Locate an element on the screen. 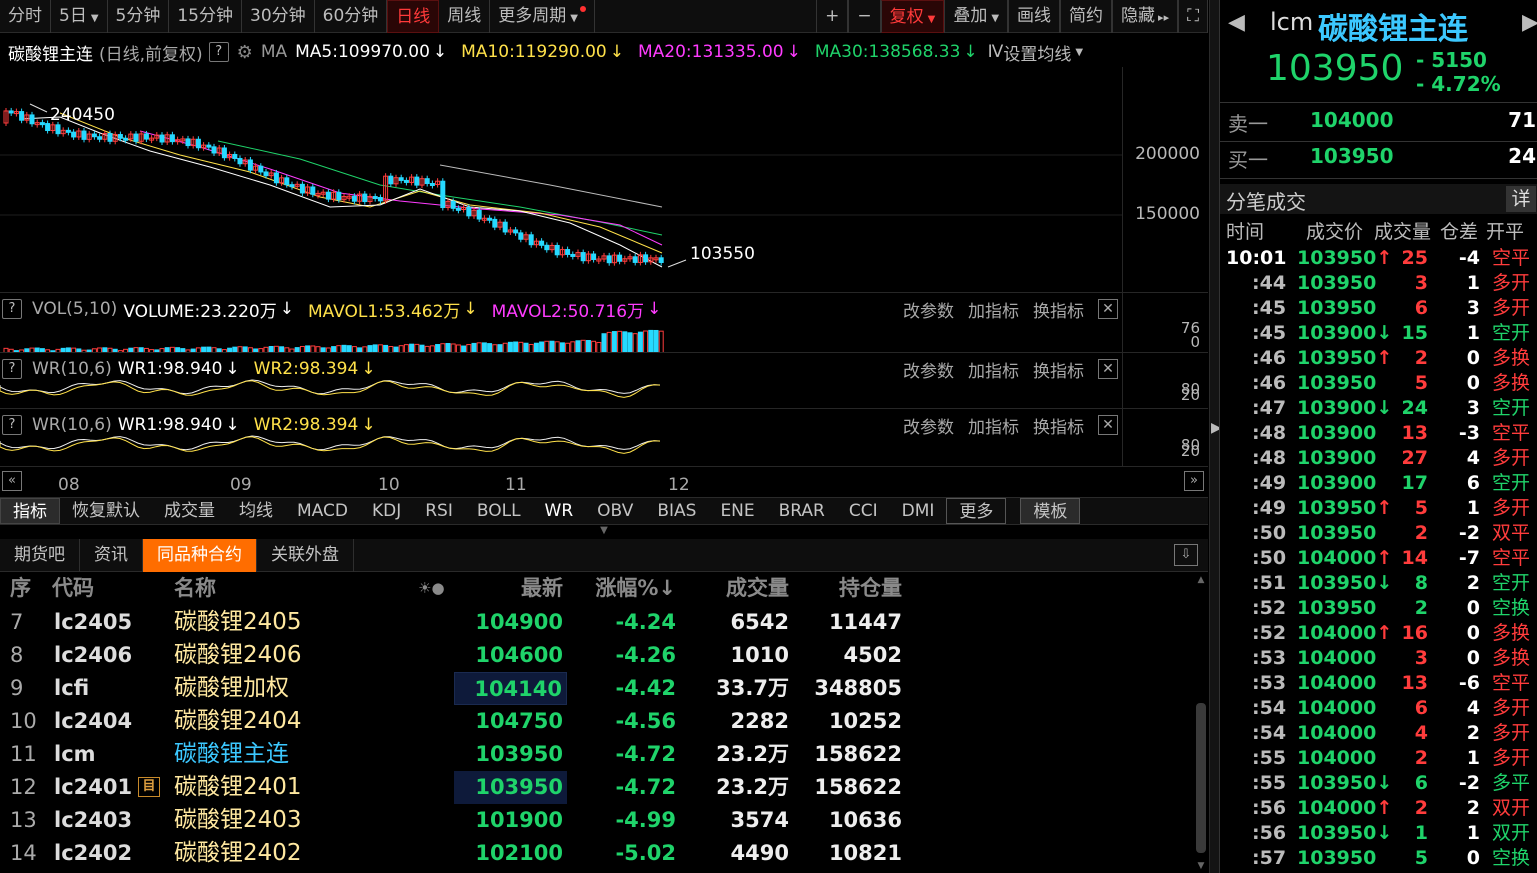  table-row: 7 lc2405 碳酸锂2405 104900 -4.24 6542 11447 is located at coordinates (595, 622).